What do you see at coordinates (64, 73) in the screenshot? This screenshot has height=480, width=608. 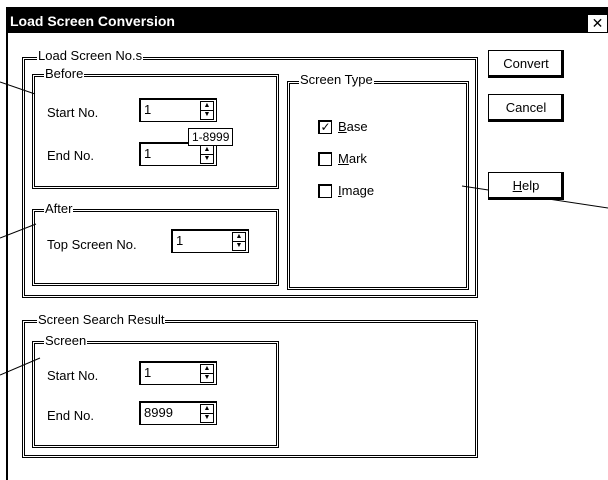 I see `before-legend: Before` at bounding box center [64, 73].